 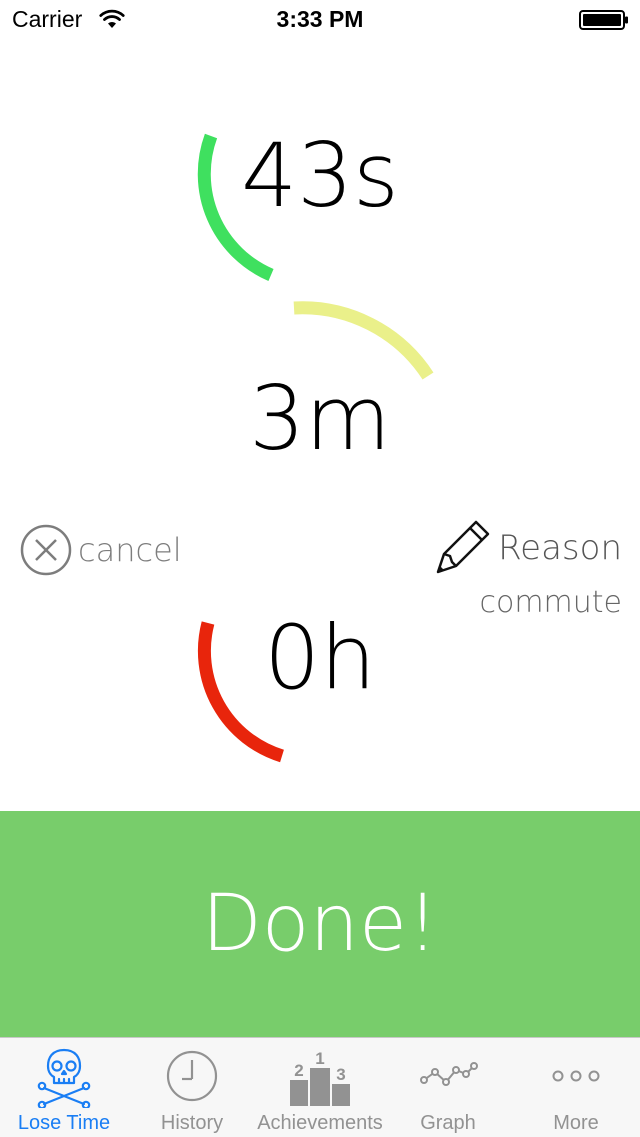 I want to click on status-clock: 3:33 PM, so click(x=320, y=19).